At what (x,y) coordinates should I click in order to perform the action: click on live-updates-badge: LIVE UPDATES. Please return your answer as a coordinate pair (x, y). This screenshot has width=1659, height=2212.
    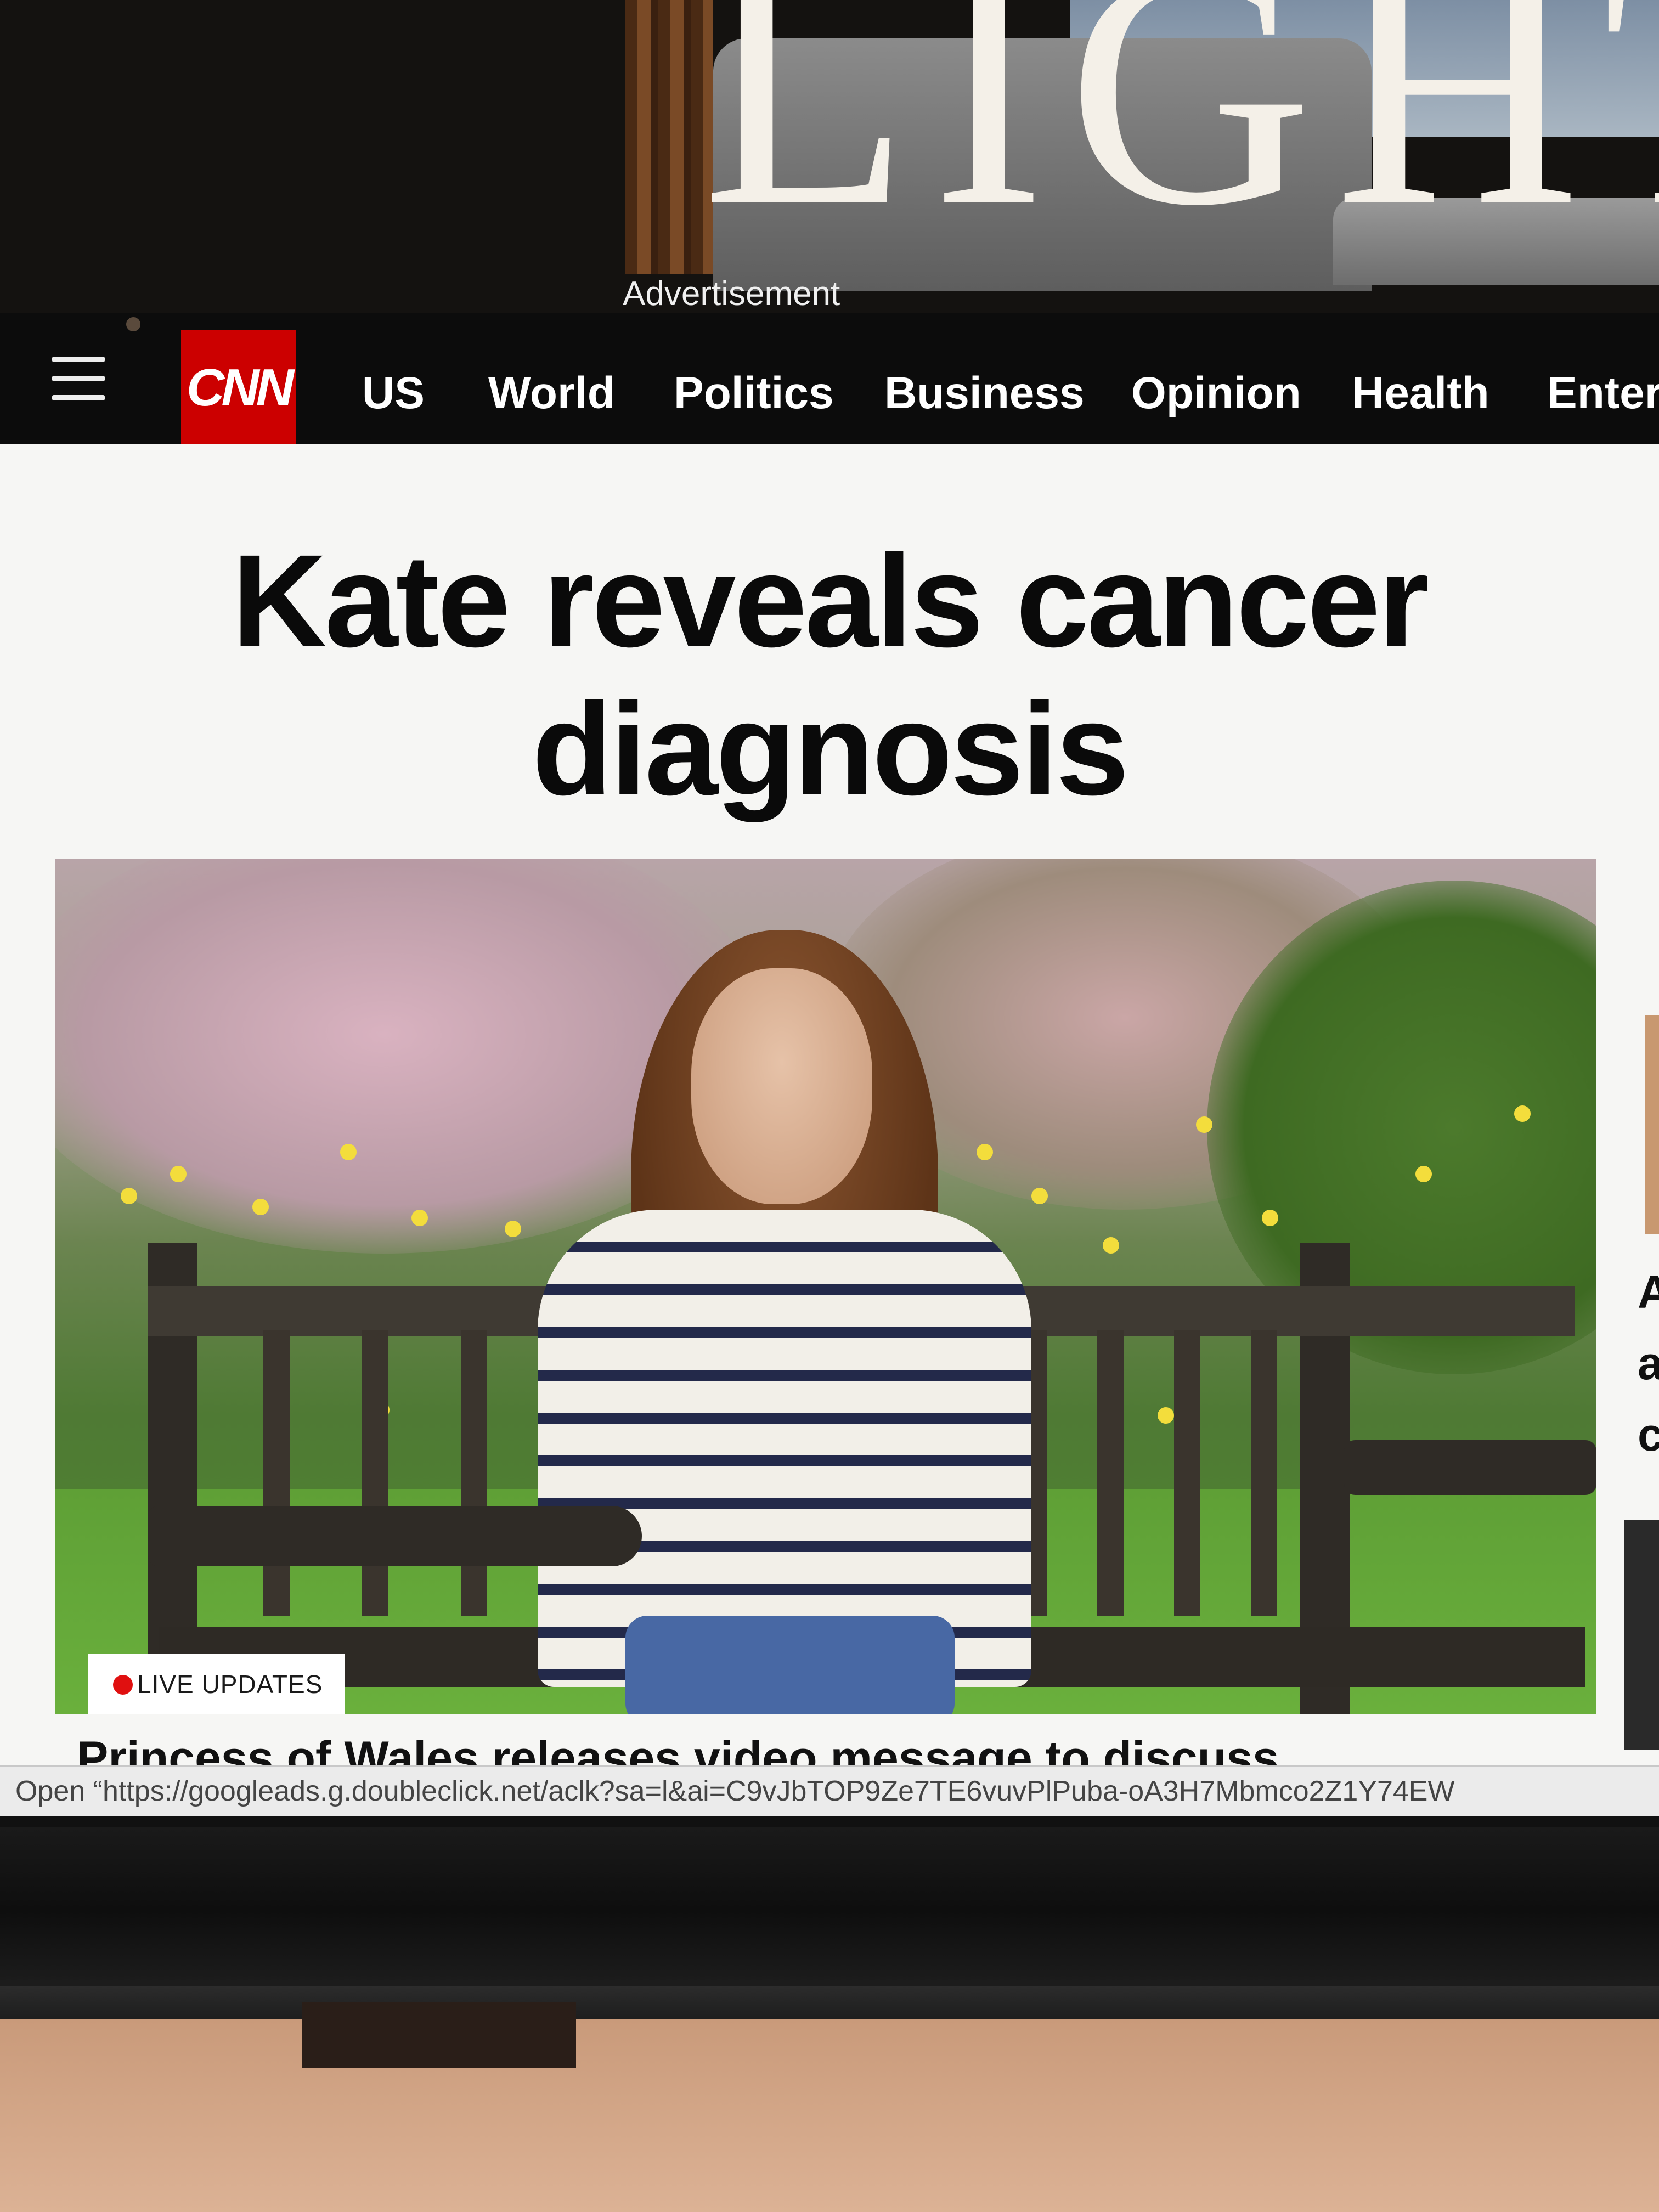
    Looking at the image, I should click on (216, 1684).